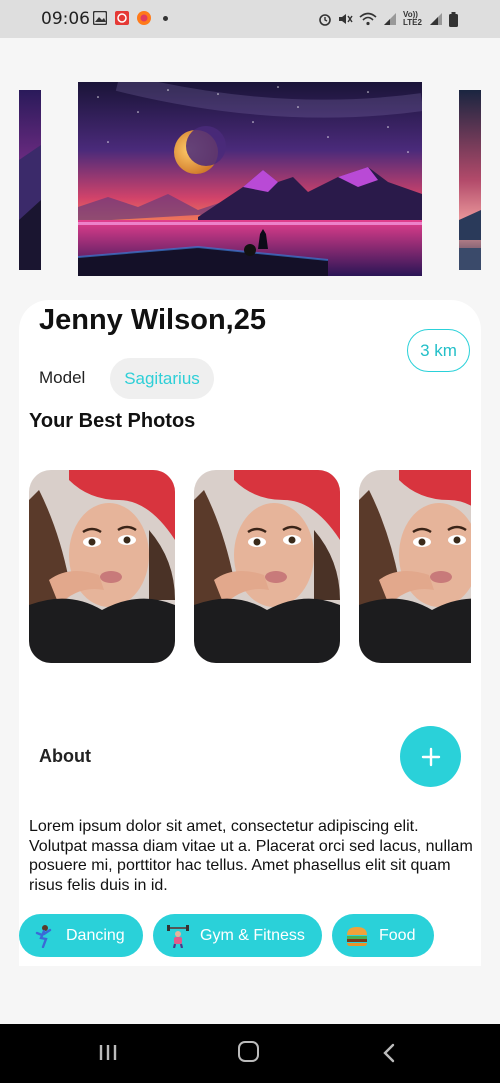 Image resolution: width=500 pixels, height=1083 pixels. Describe the element at coordinates (357, 936) in the screenshot. I see `burger-icon` at that location.